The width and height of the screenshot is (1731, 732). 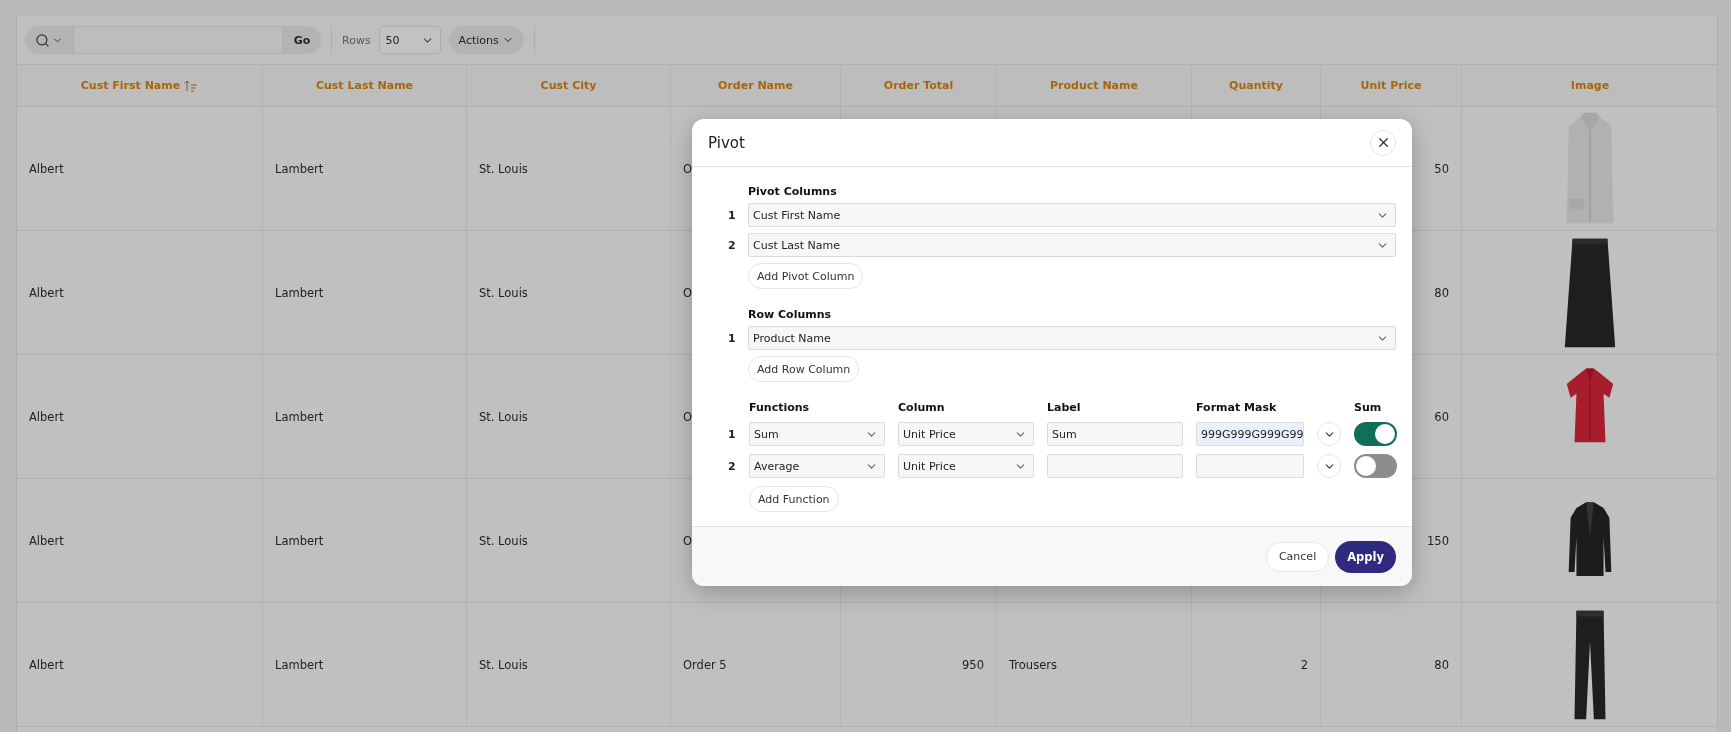 What do you see at coordinates (1094, 85) in the screenshot?
I see `column-header: Product Name` at bounding box center [1094, 85].